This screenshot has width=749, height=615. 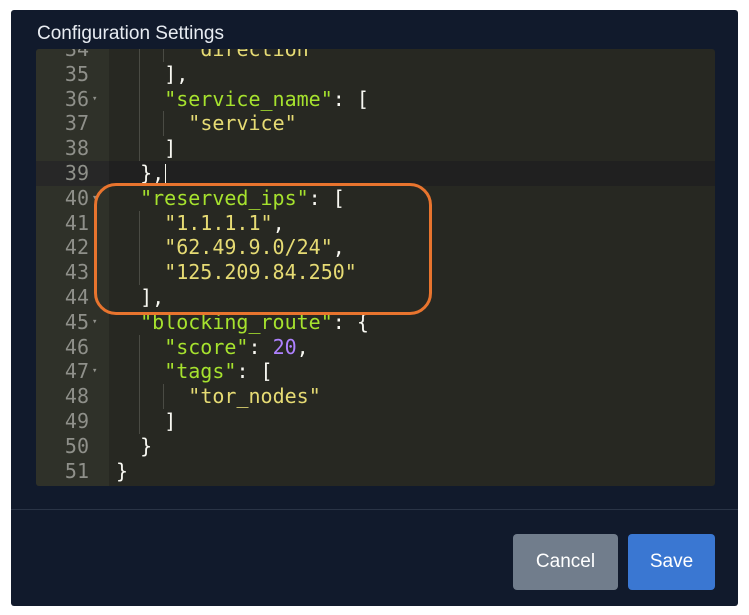 I want to click on code-line: 46 "score": 20,, so click(x=375, y=347).